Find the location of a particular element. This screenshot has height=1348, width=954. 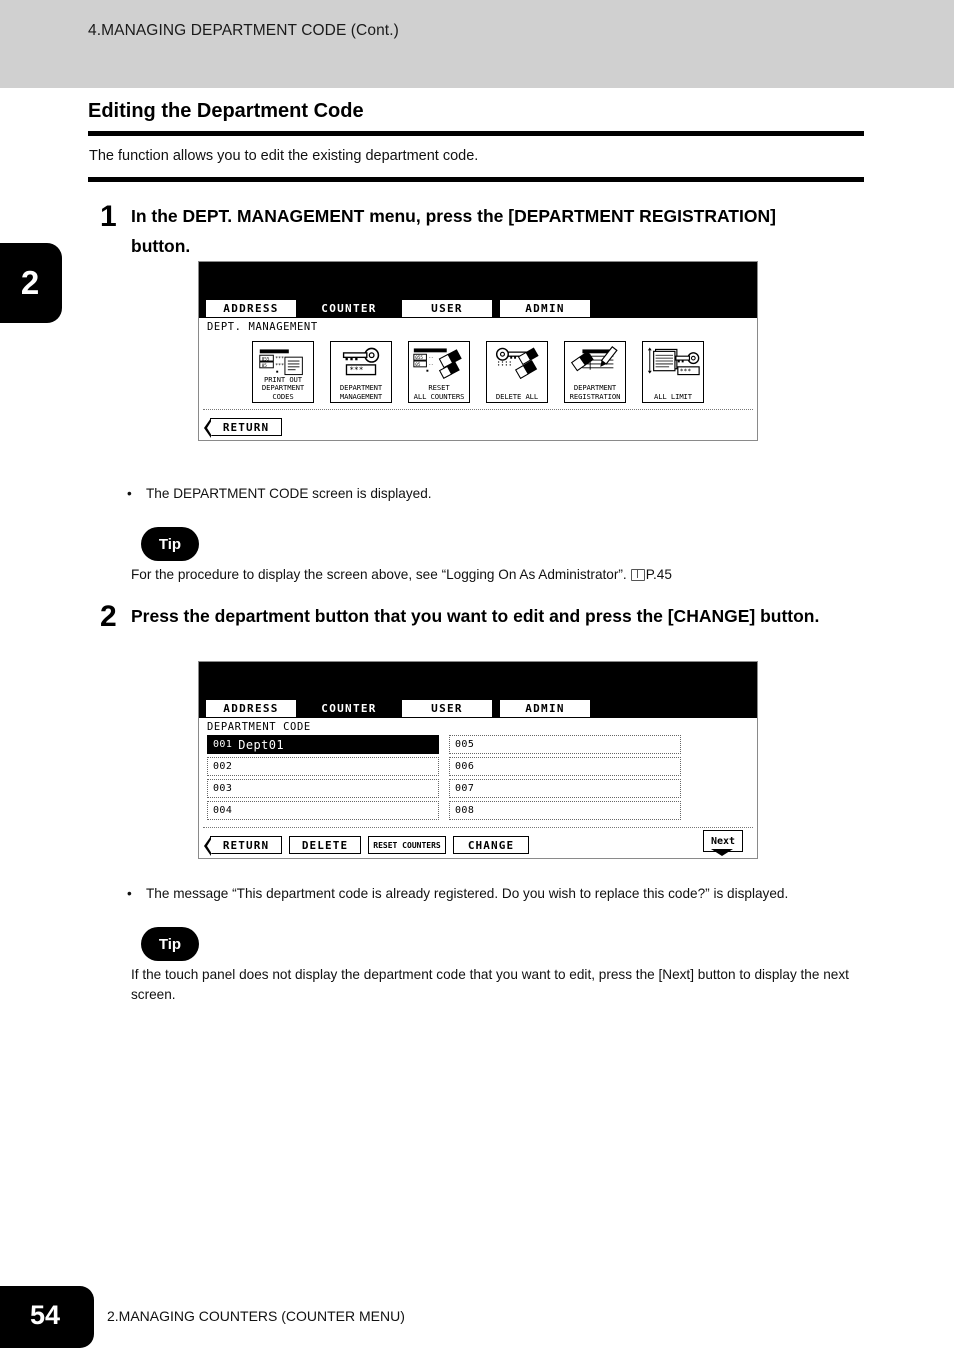

tab-admin-2: ADMIN is located at coordinates (545, 708).